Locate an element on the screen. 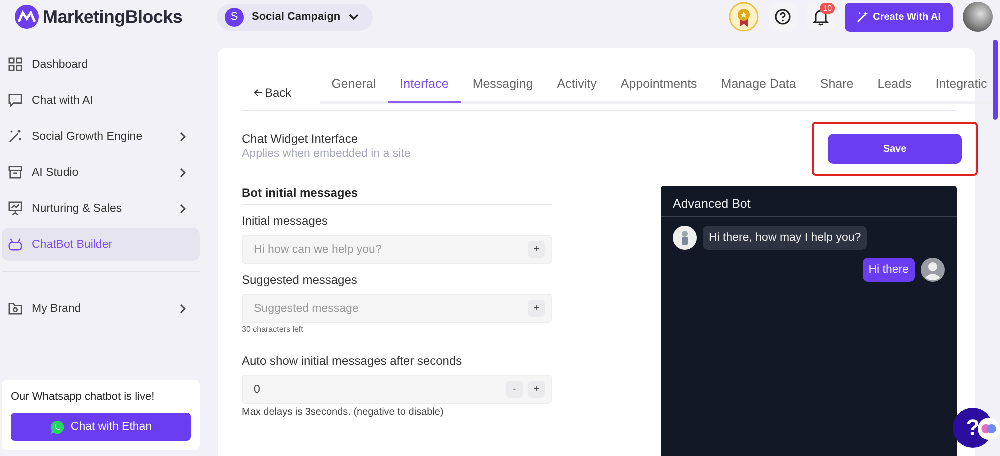 This screenshot has height=456, width=1000. input-field: Hi how can we help you? + is located at coordinates (397, 249).